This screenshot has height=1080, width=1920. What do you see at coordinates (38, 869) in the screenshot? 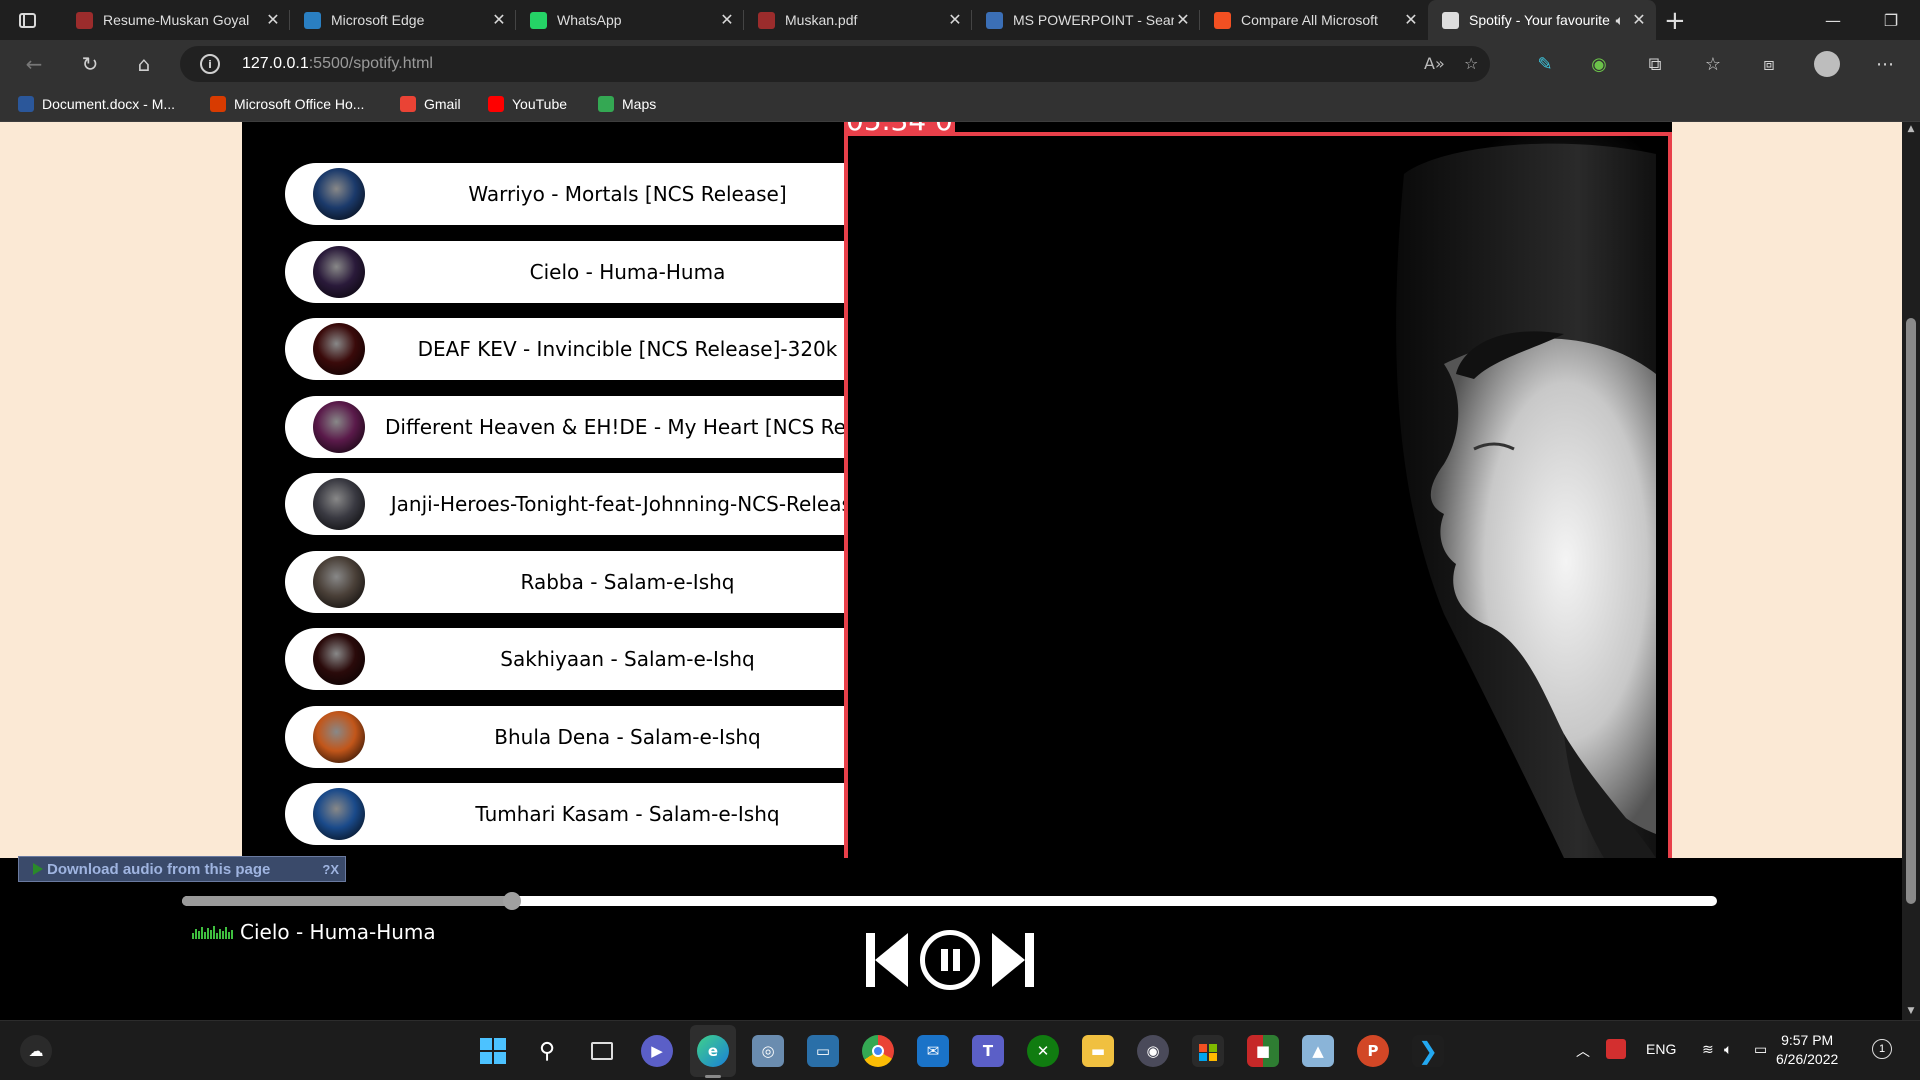
I see `download-play-icon` at bounding box center [38, 869].